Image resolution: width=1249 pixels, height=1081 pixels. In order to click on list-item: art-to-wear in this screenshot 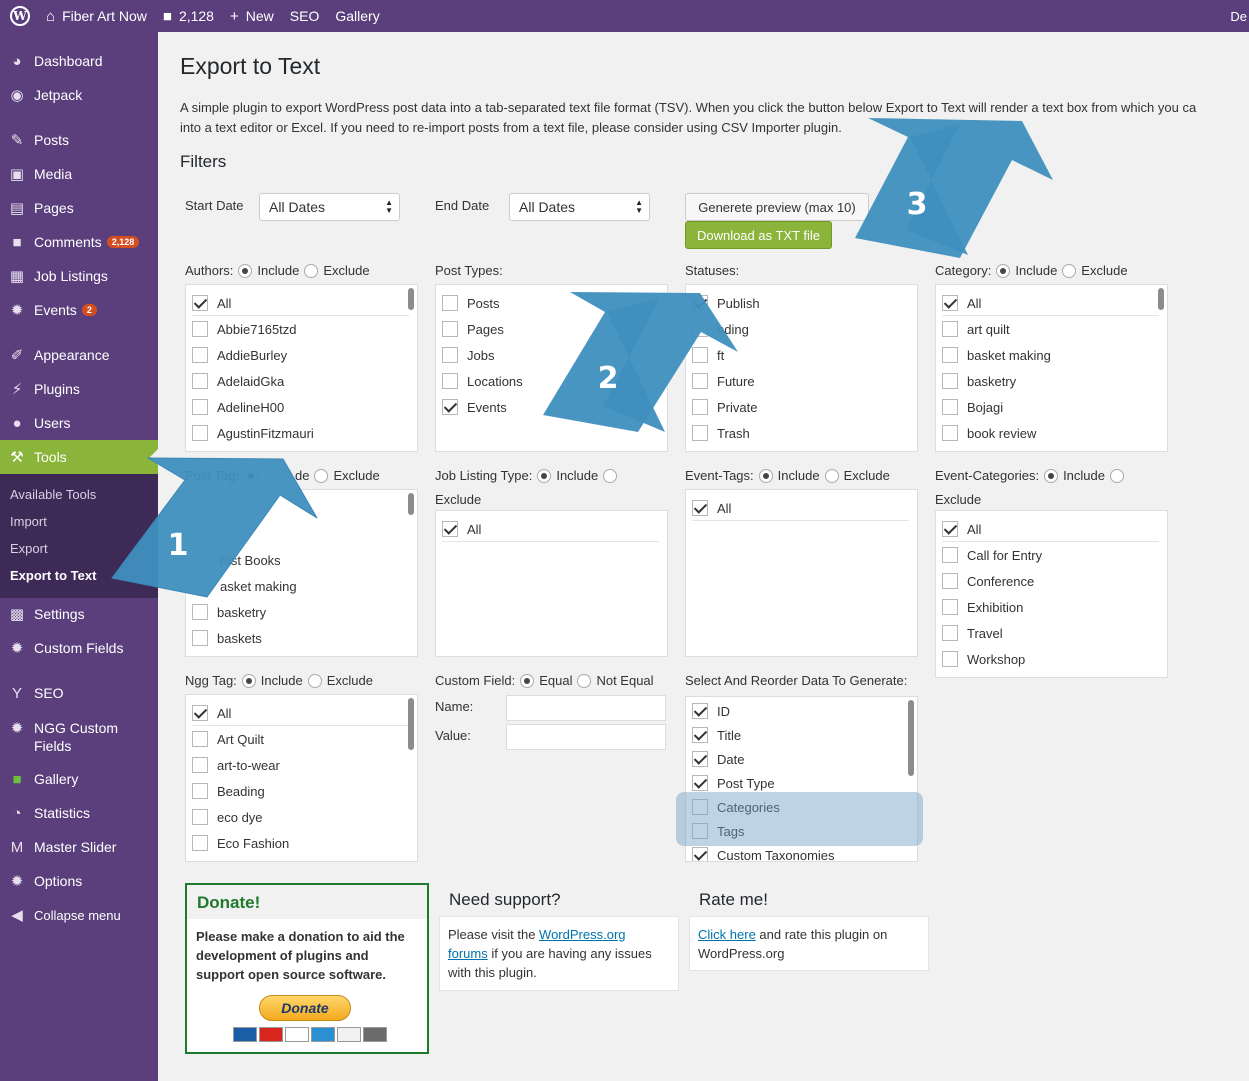, I will do `click(236, 765)`.